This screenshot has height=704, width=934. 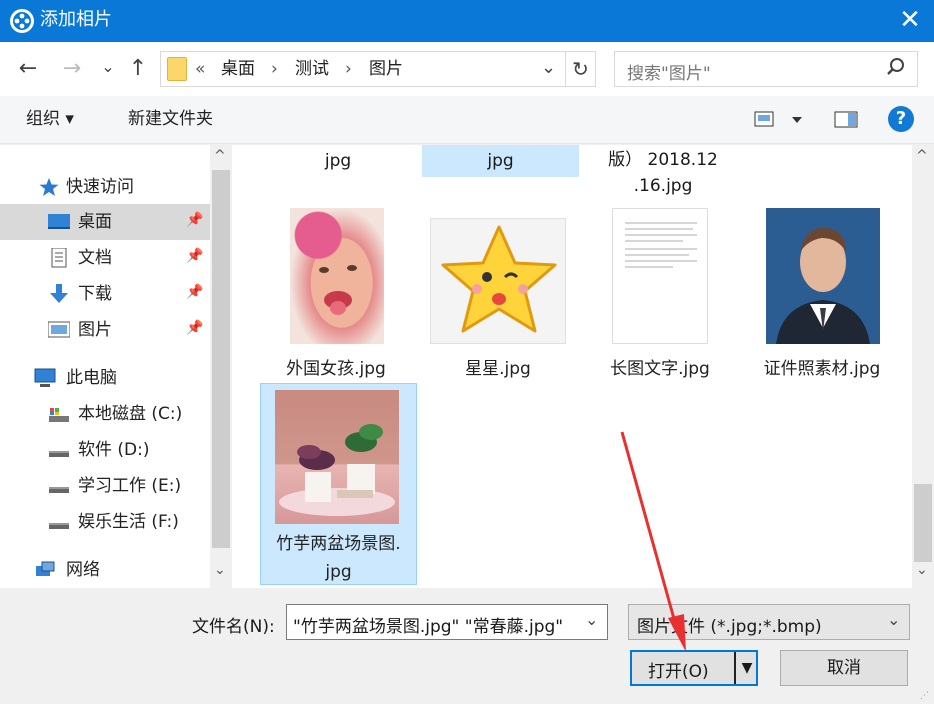 What do you see at coordinates (896, 71) in the screenshot?
I see `search-icon` at bounding box center [896, 71].